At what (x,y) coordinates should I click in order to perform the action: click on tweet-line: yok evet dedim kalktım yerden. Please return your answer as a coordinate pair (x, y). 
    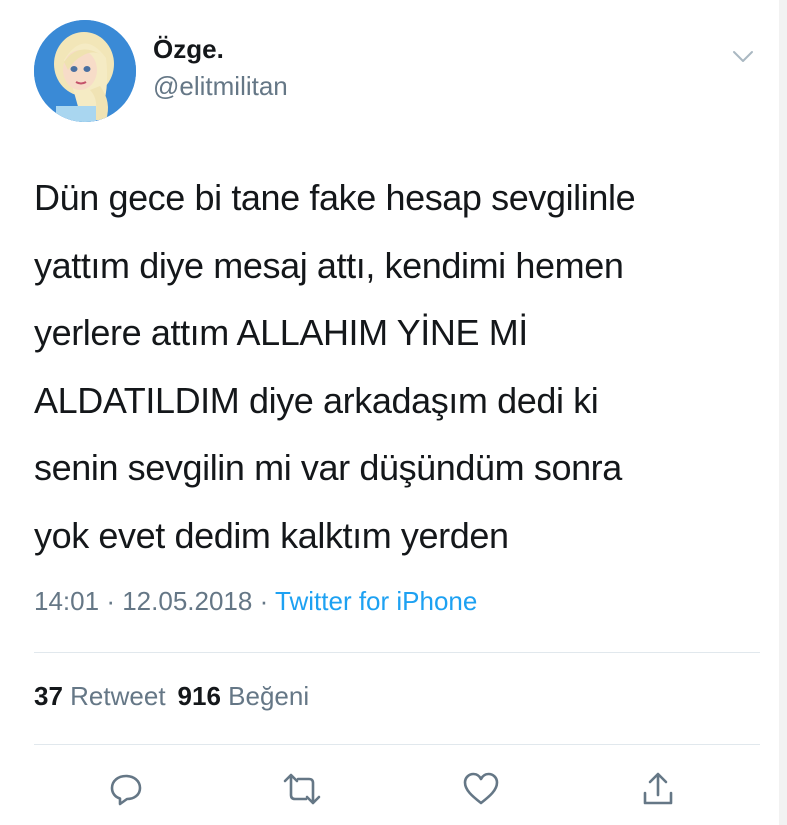
    Looking at the image, I should click on (271, 535).